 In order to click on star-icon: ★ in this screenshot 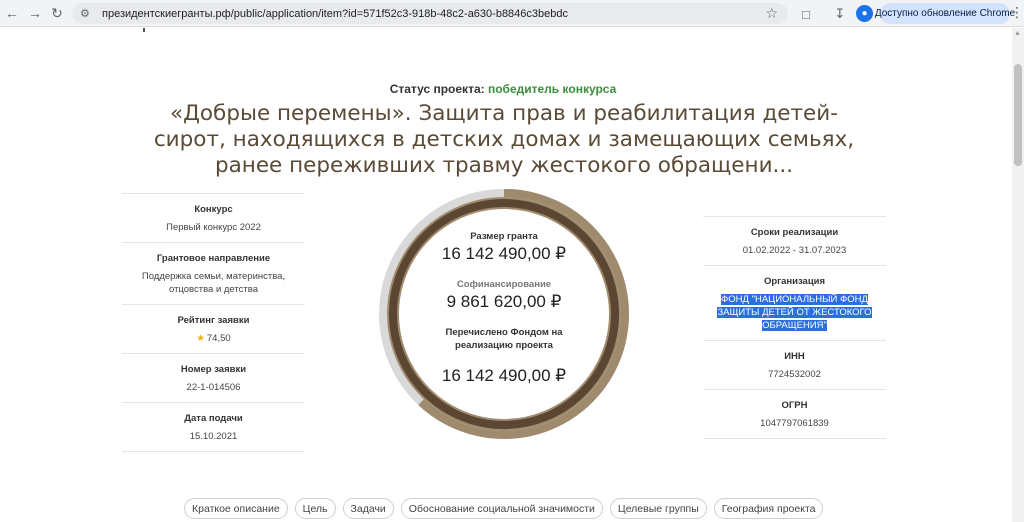, I will do `click(200, 338)`.